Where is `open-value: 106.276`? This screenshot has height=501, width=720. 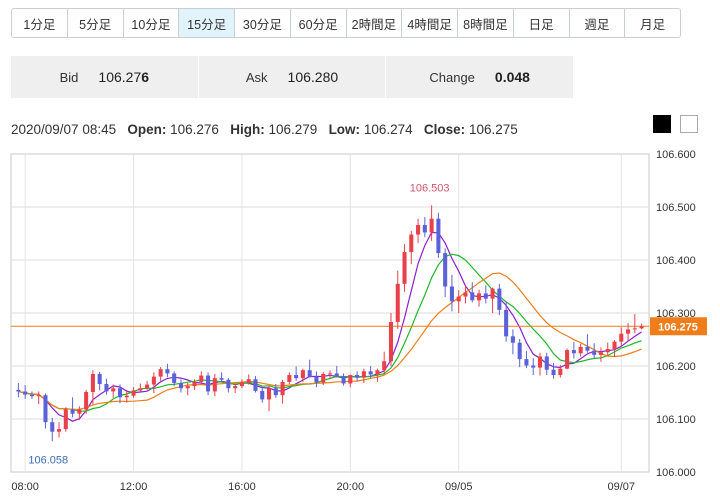 open-value: 106.276 is located at coordinates (194, 129).